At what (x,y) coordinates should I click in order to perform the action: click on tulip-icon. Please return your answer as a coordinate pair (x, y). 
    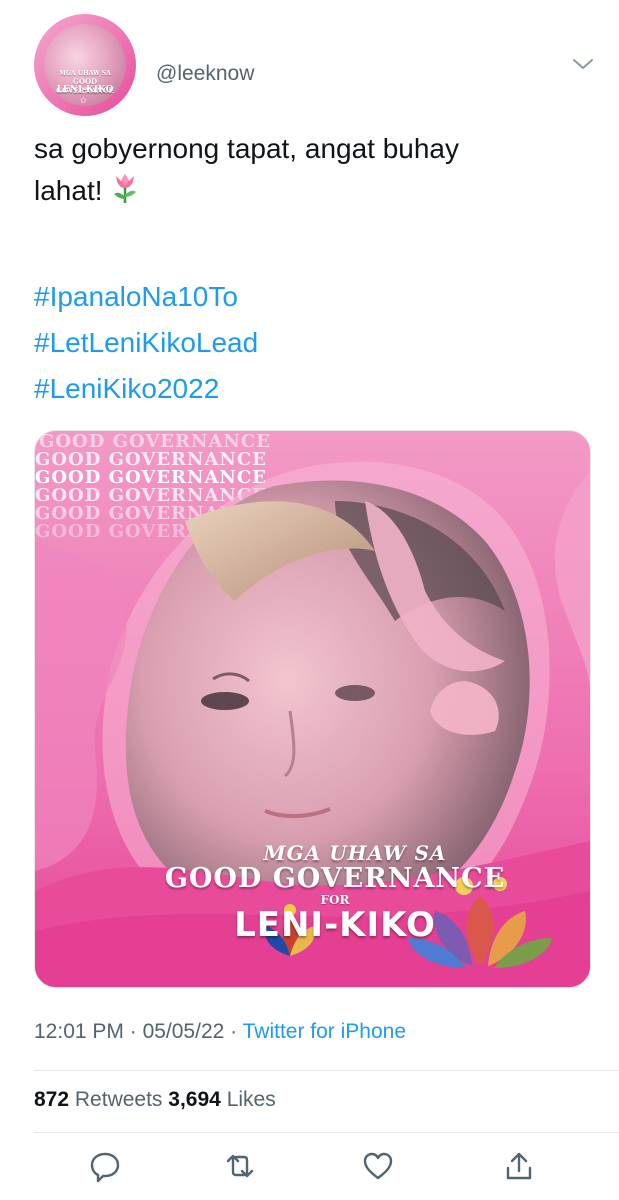
    Looking at the image, I should click on (125, 194).